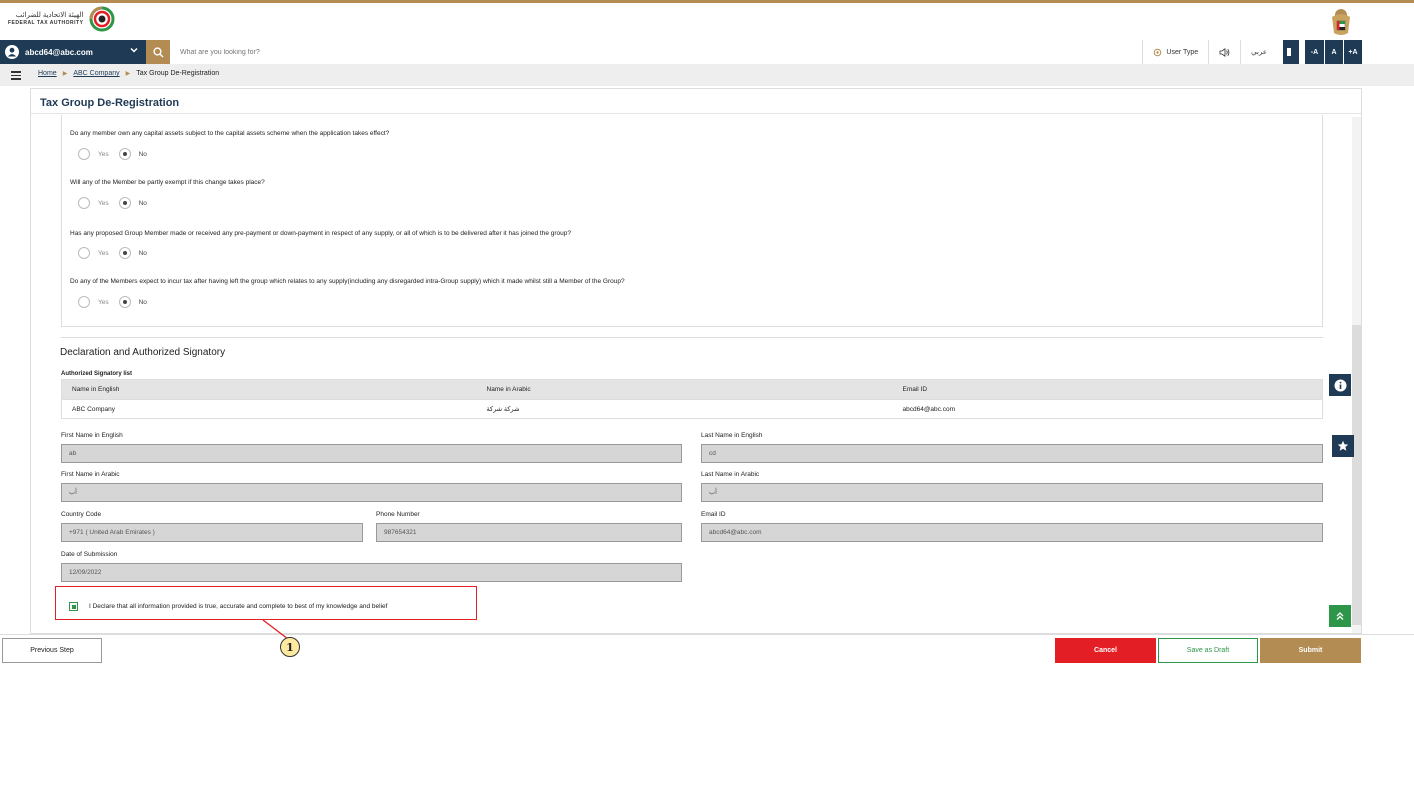 The width and height of the screenshot is (1414, 801). I want to click on search-icon, so click(157, 51).